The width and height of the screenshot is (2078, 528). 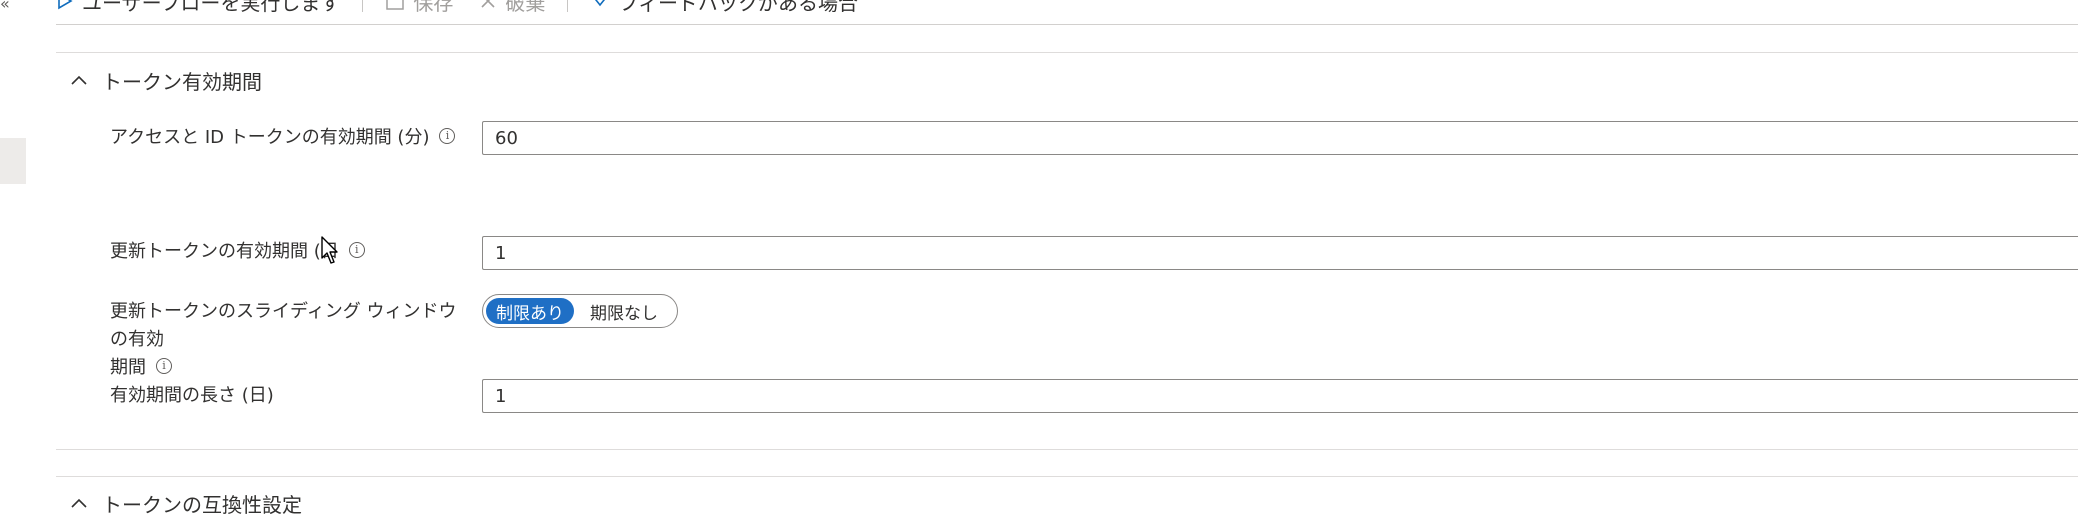 What do you see at coordinates (624, 311) in the screenshot?
I see `option-no-expiry: 期限なし` at bounding box center [624, 311].